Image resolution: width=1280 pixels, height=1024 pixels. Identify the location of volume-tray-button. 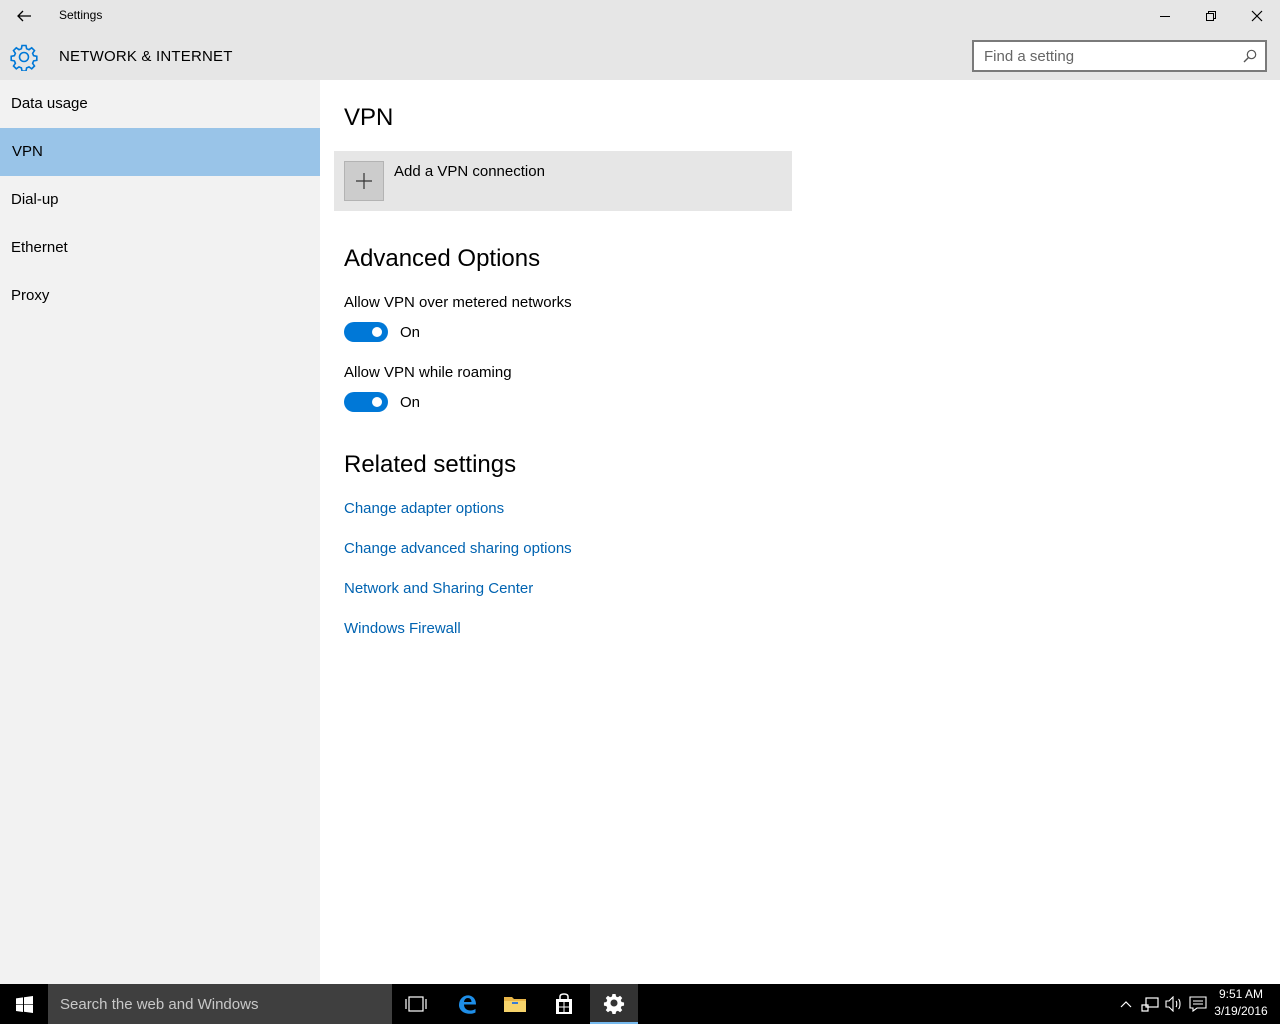
(1174, 1004).